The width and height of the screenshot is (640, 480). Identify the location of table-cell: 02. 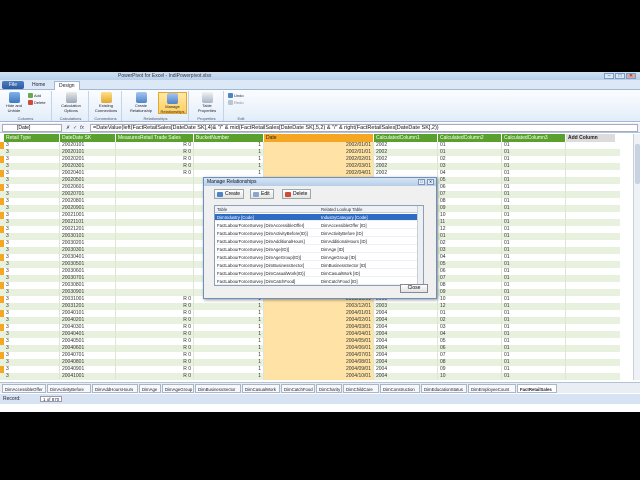
(470, 243).